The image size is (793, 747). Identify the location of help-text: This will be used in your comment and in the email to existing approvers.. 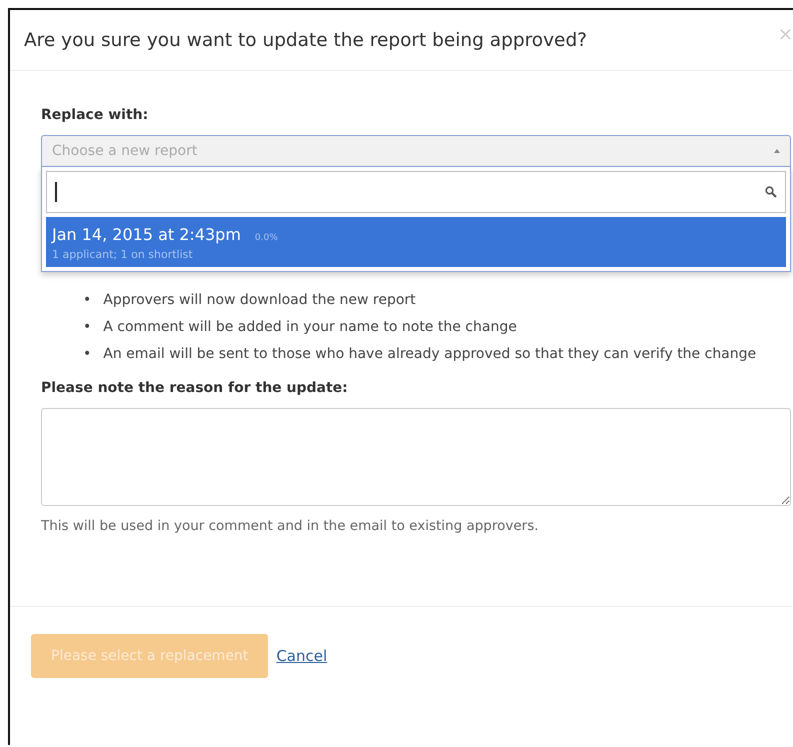
(290, 526).